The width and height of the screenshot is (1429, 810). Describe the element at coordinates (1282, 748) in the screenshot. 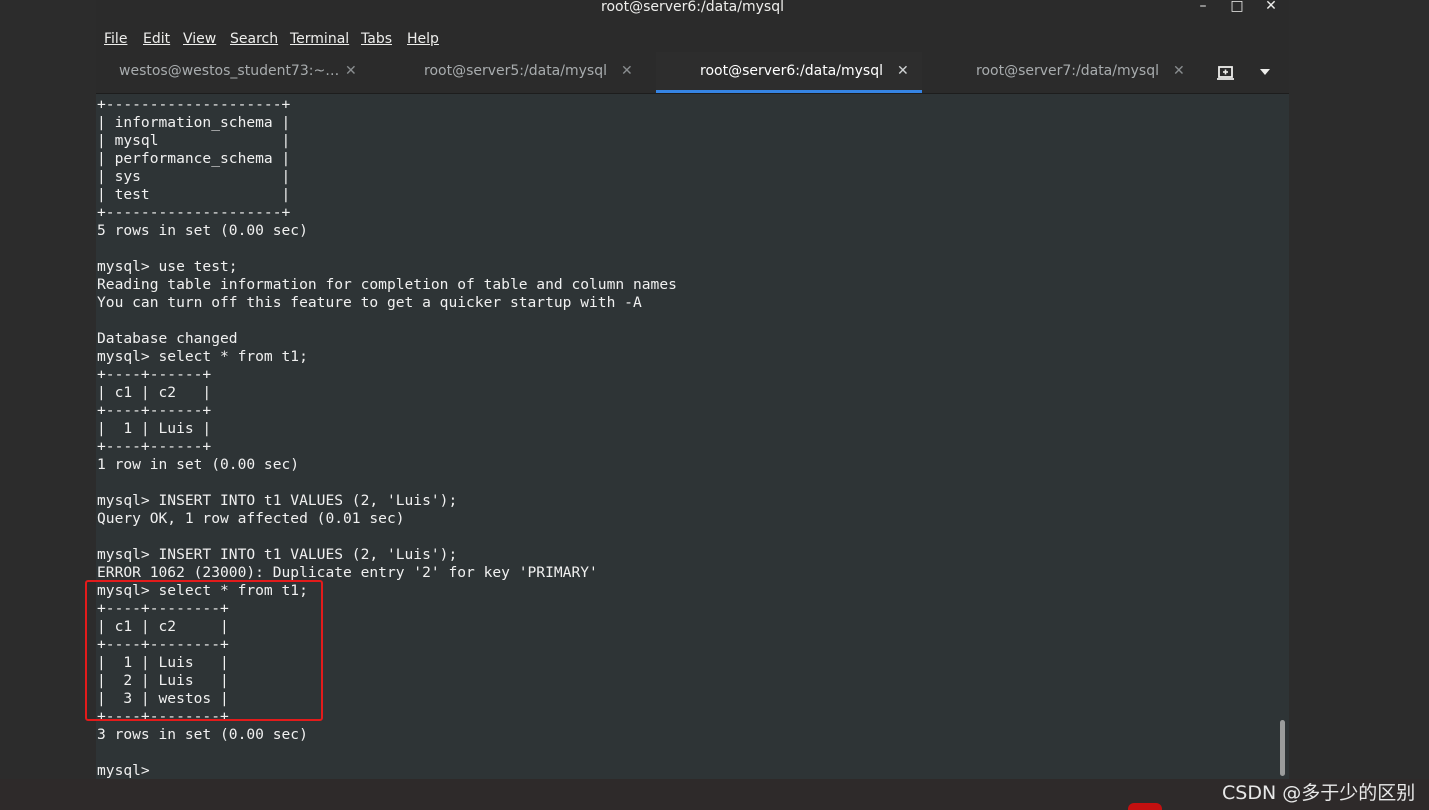

I see `scrollbar-thumb` at that location.